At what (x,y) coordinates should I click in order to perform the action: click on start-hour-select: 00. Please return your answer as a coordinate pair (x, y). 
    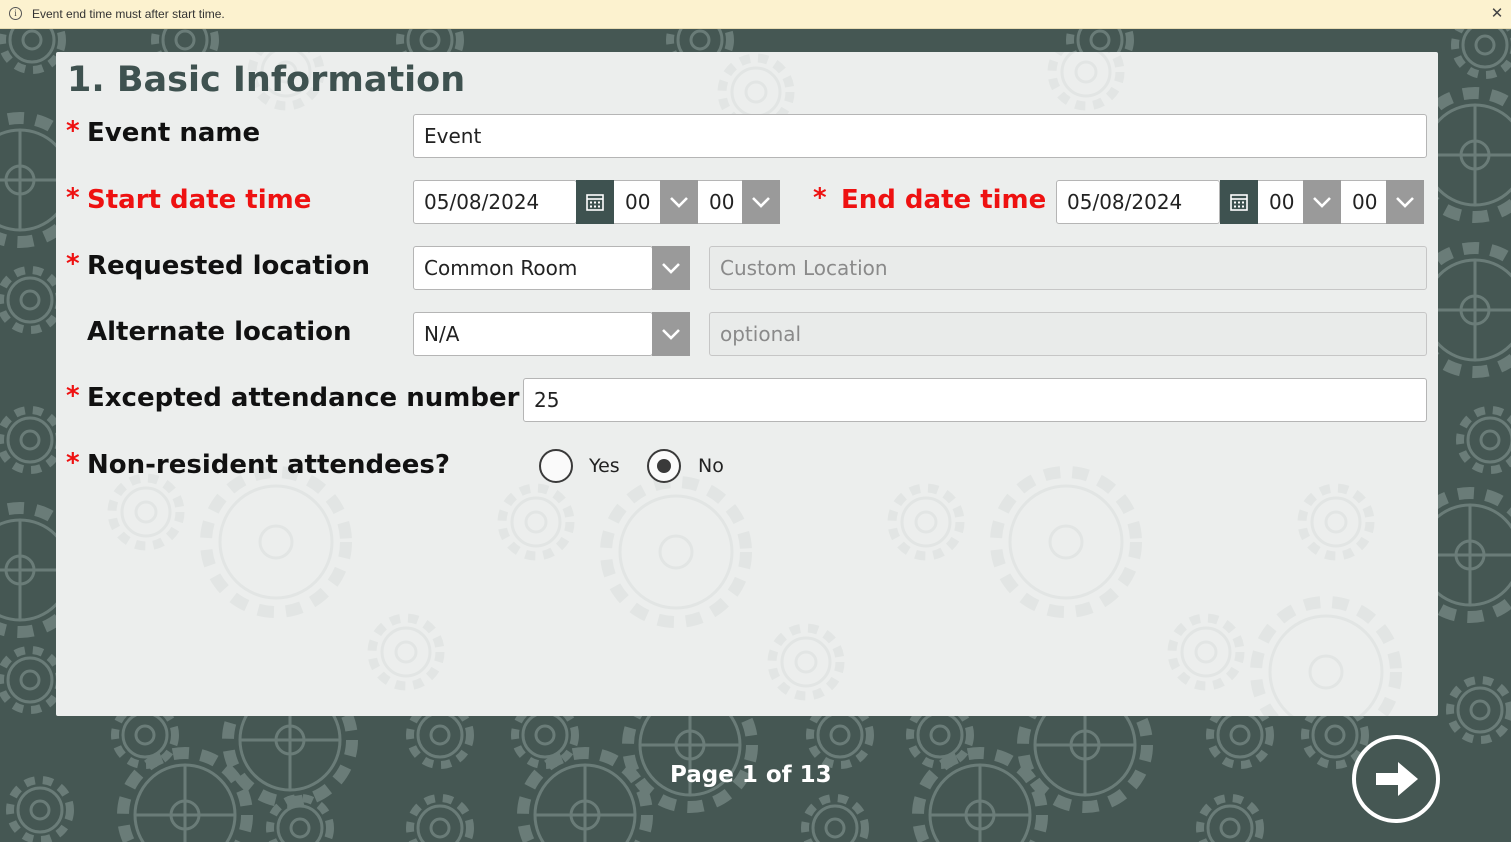
    Looking at the image, I should click on (637, 202).